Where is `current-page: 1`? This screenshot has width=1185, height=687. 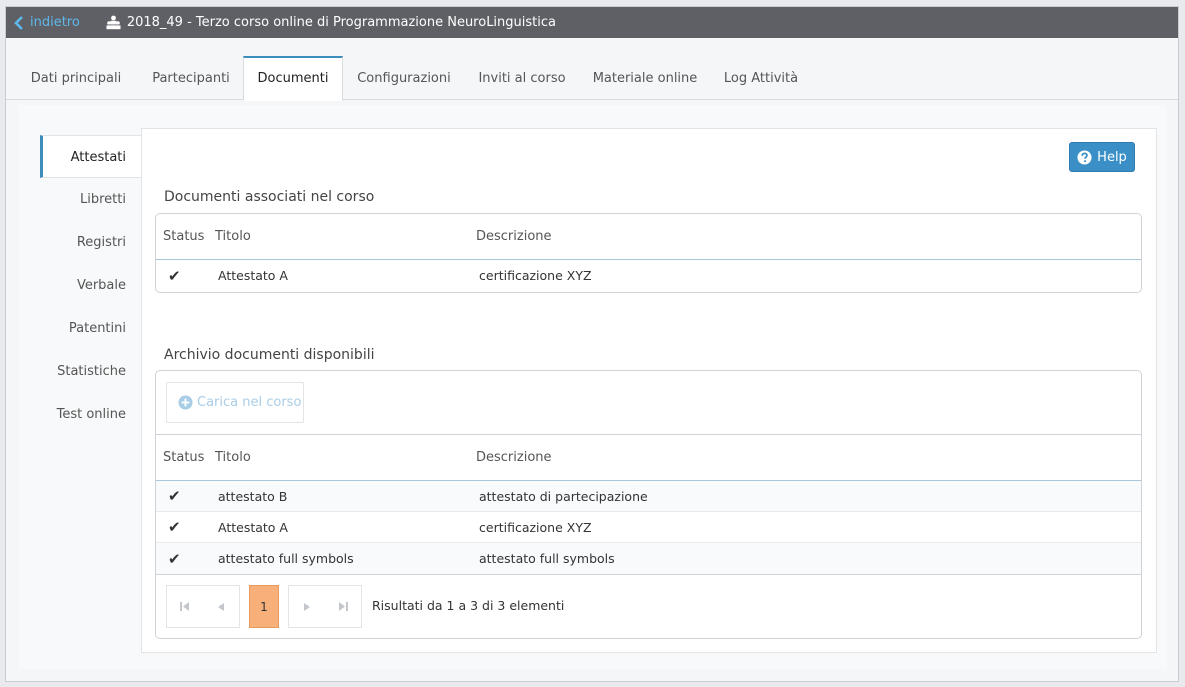 current-page: 1 is located at coordinates (264, 606).